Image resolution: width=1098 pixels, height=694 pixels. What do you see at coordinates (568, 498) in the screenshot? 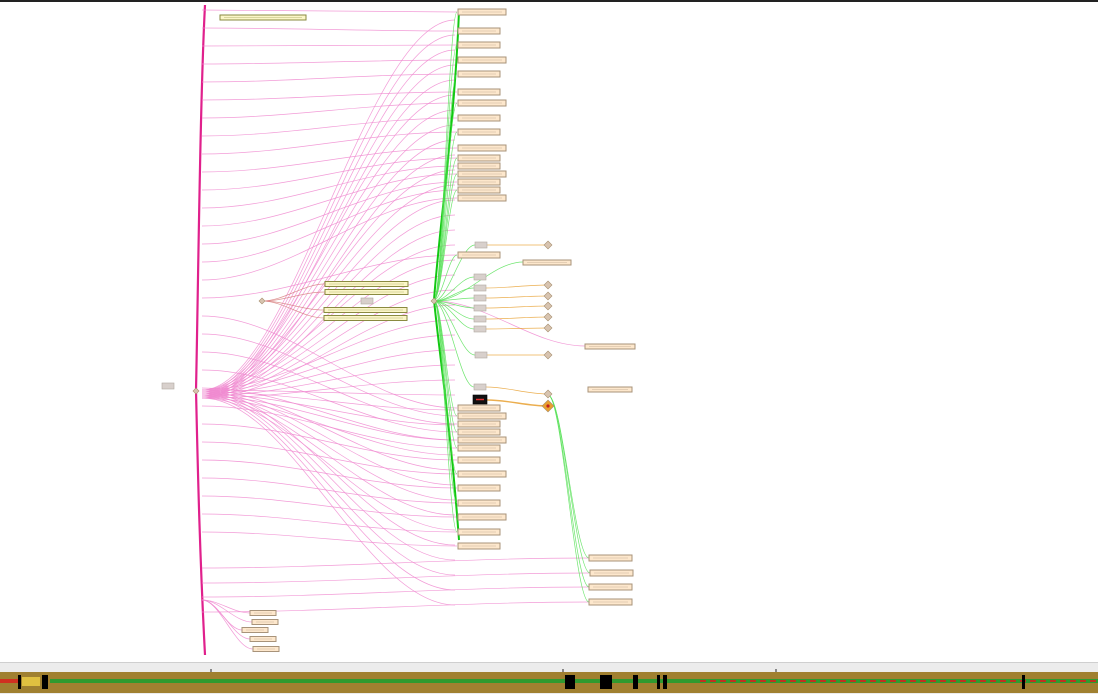
I see `green-edge` at bounding box center [568, 498].